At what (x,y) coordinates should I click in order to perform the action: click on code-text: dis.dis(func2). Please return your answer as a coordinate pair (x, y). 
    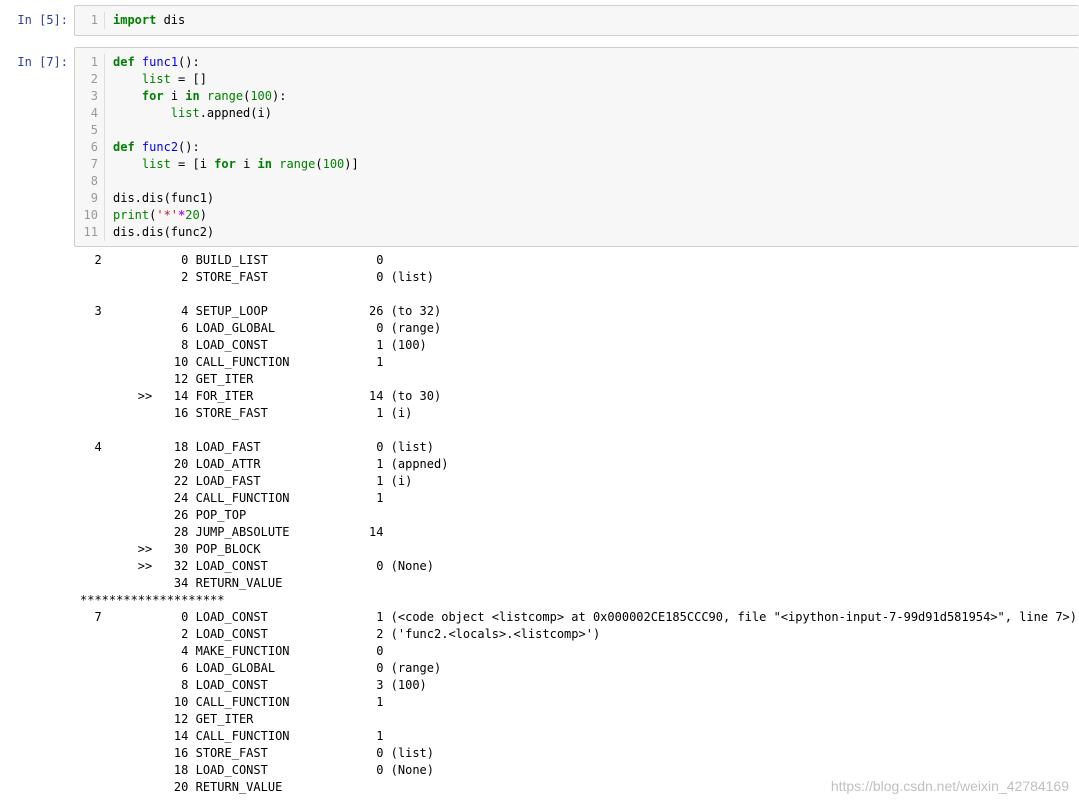
    Looking at the image, I should click on (159, 232).